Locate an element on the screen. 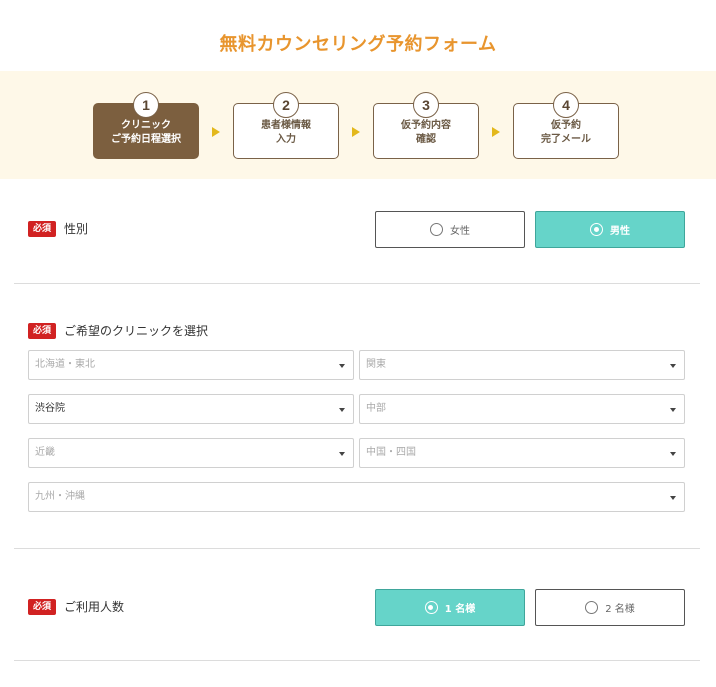 The width and height of the screenshot is (716, 687). select-hokkaido-tohoku: 北海道・東北 is located at coordinates (191, 365).